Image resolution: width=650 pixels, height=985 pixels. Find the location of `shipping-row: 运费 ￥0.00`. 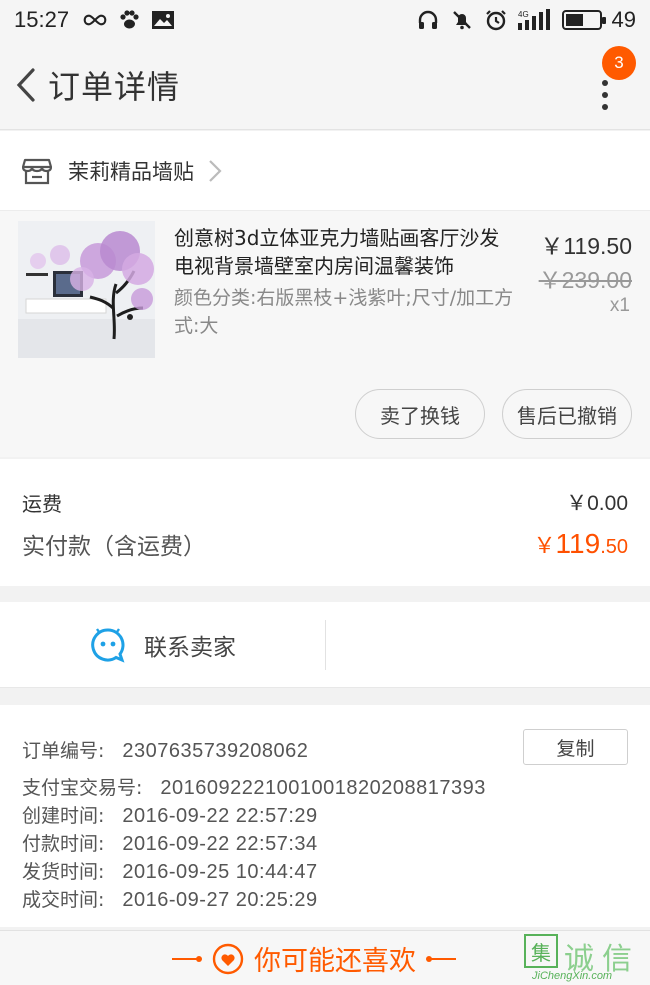

shipping-row: 运费 ￥0.00 is located at coordinates (325, 502).